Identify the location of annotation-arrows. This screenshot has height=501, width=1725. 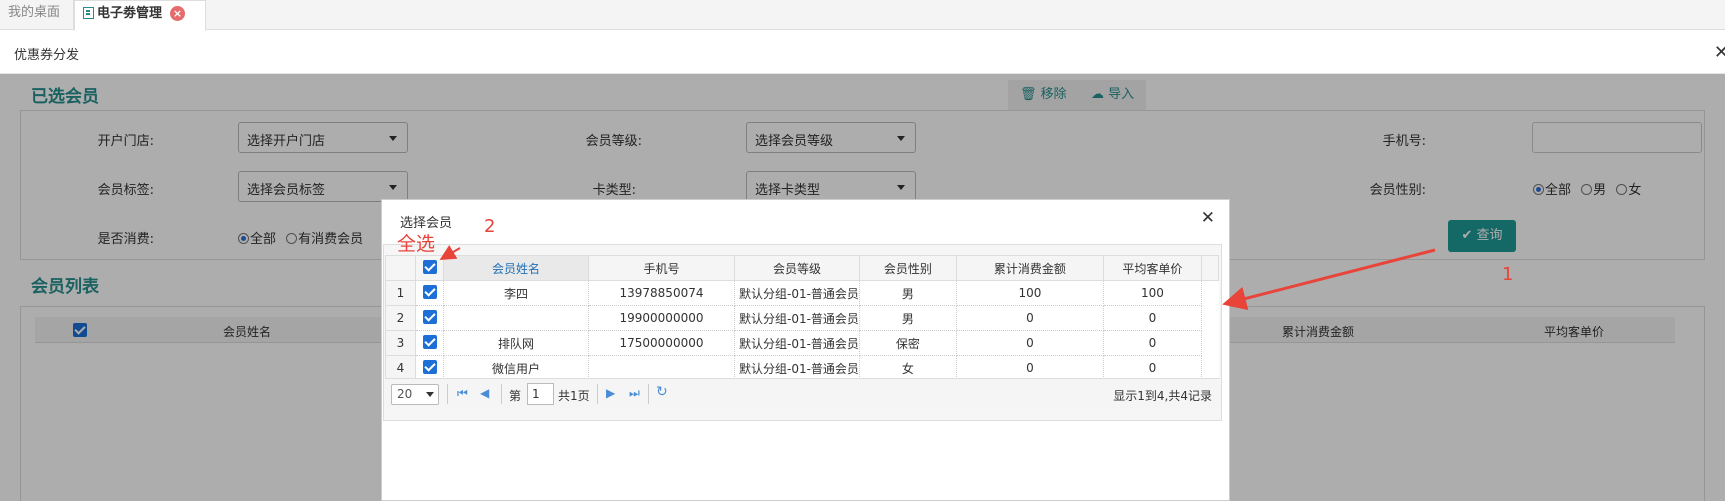
(937, 278).